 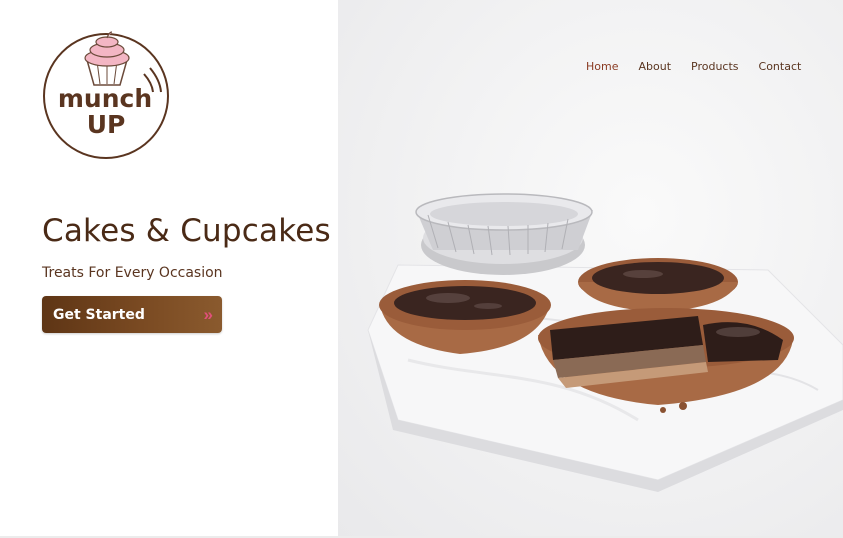 What do you see at coordinates (208, 314) in the screenshot?
I see `double-chevron-right-icon: »` at bounding box center [208, 314].